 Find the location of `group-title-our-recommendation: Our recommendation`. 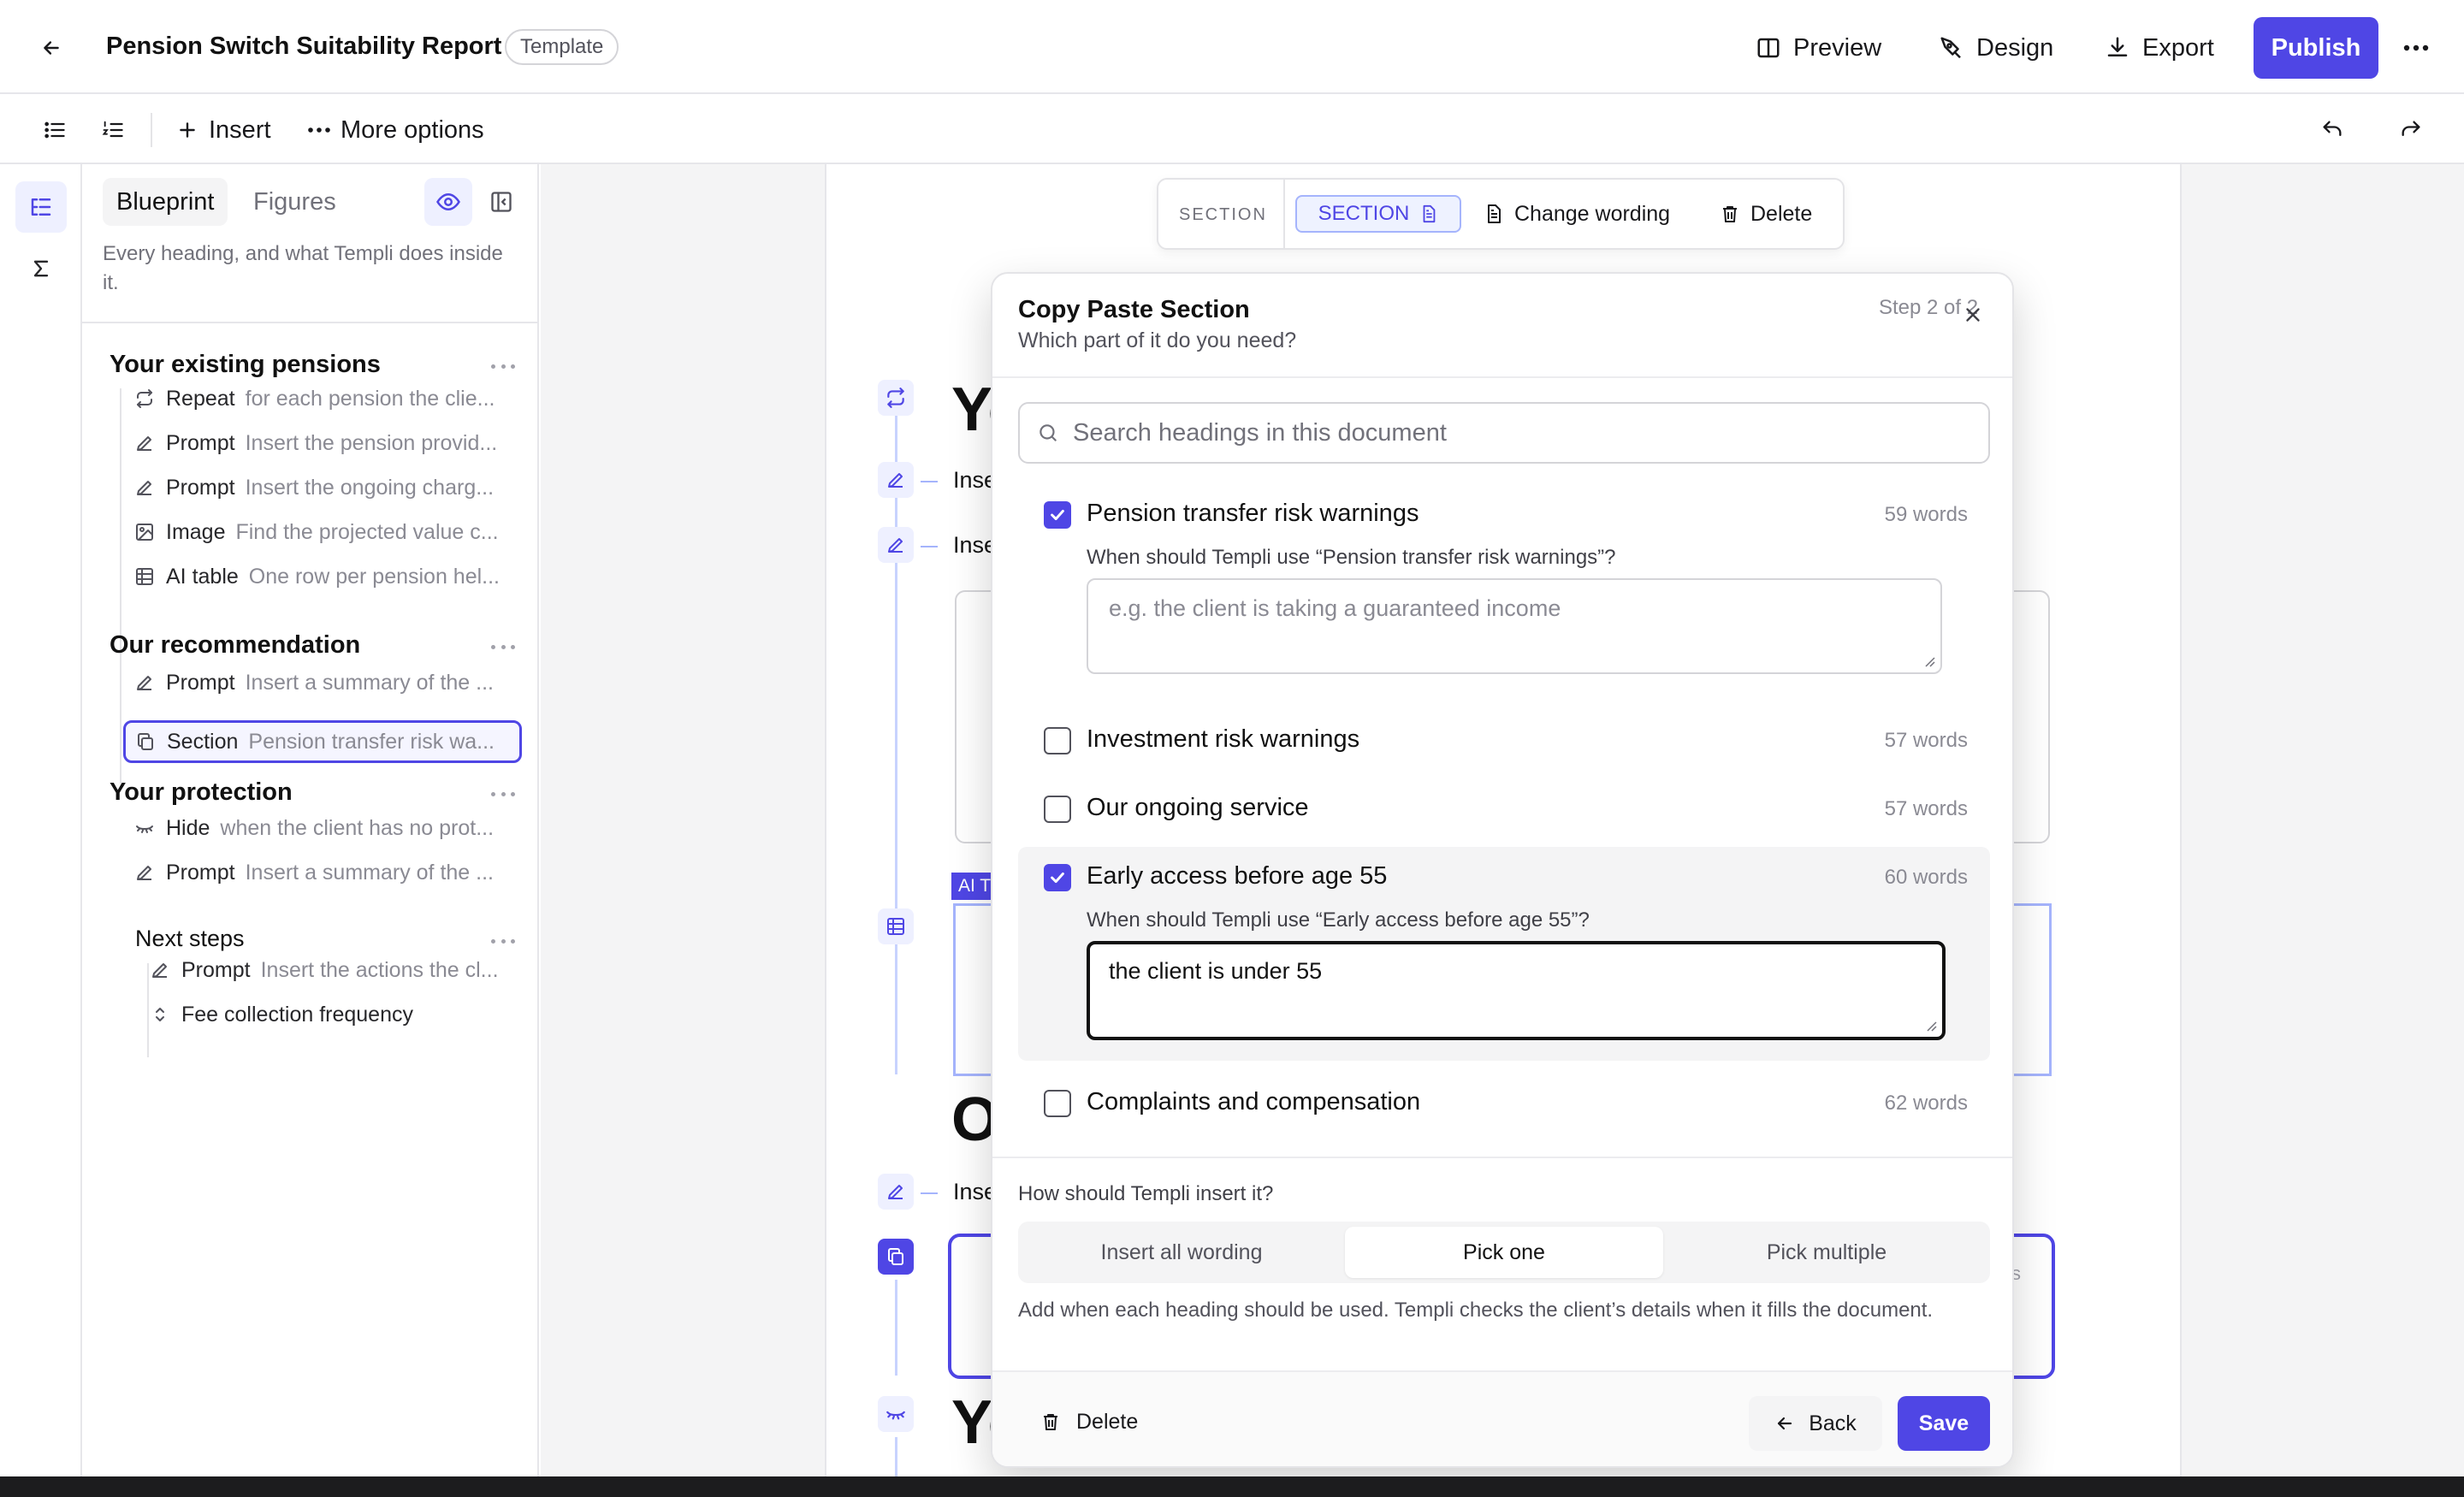

group-title-our-recommendation: Our recommendation is located at coordinates (235, 645).